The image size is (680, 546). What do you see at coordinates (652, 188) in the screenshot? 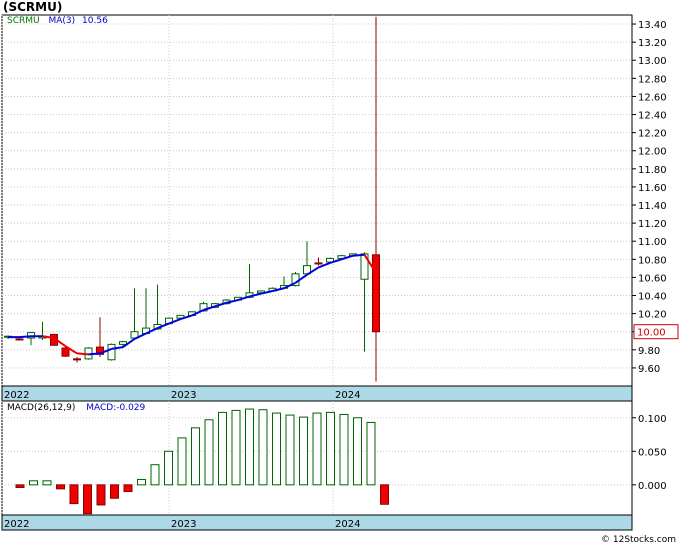
I see `price-y-tick-label: 11.60` at bounding box center [652, 188].